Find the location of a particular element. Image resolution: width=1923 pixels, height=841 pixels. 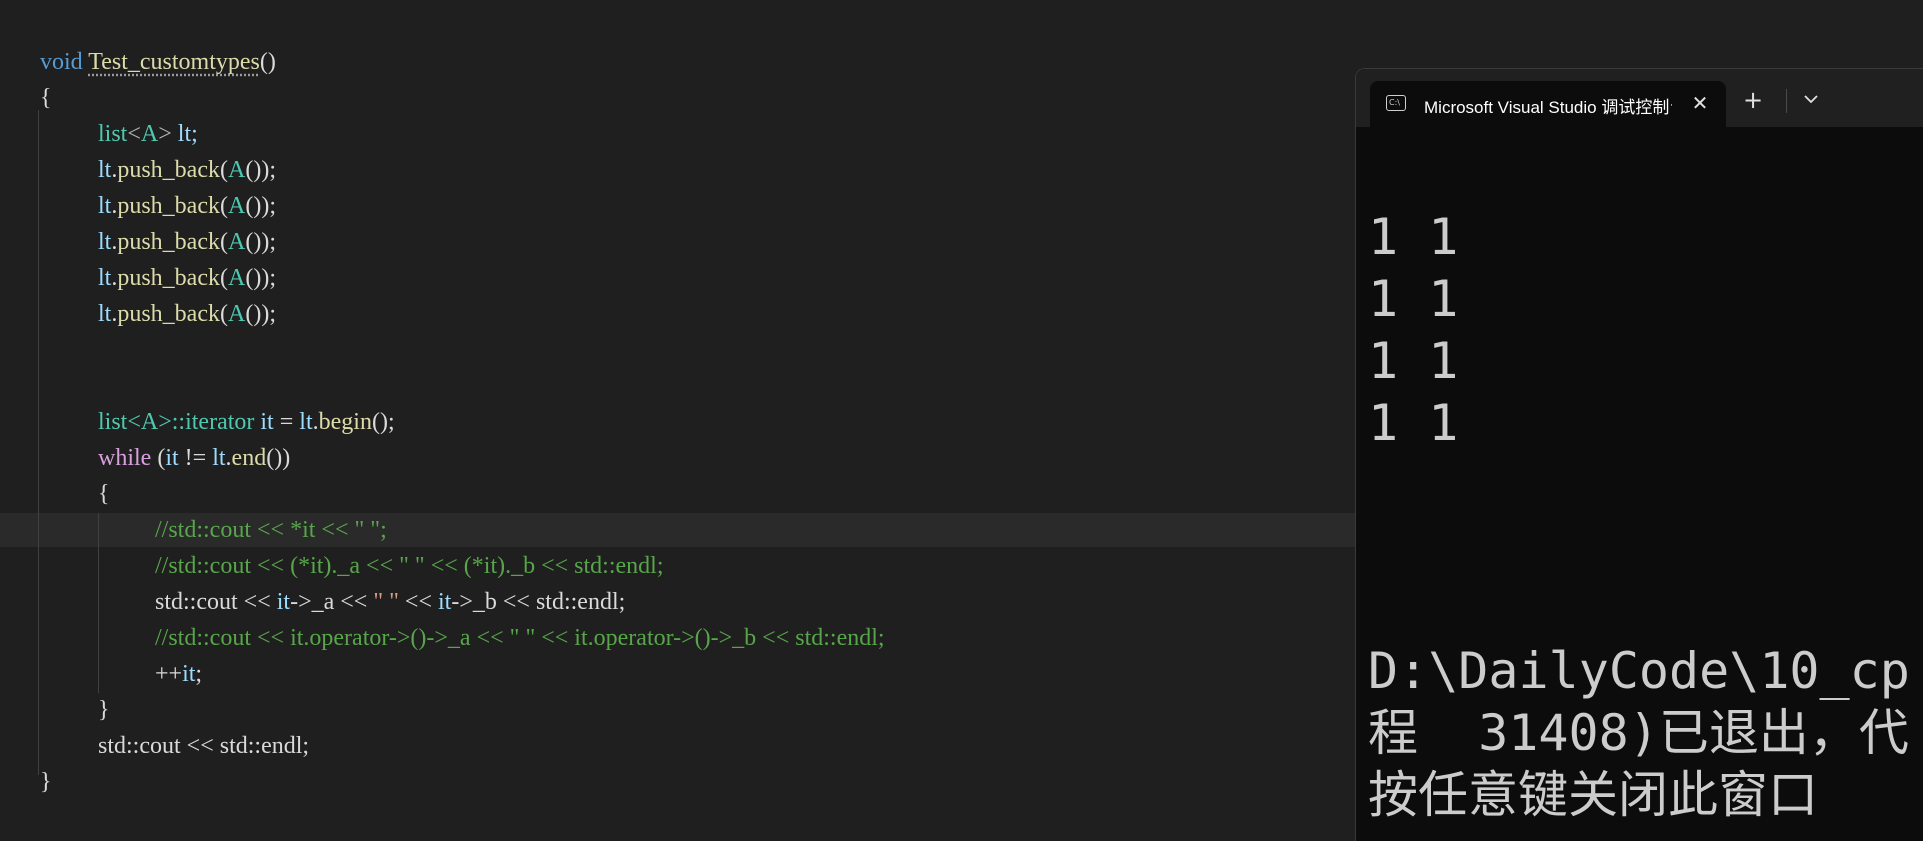

code-token: end is located at coordinates (249, 458).